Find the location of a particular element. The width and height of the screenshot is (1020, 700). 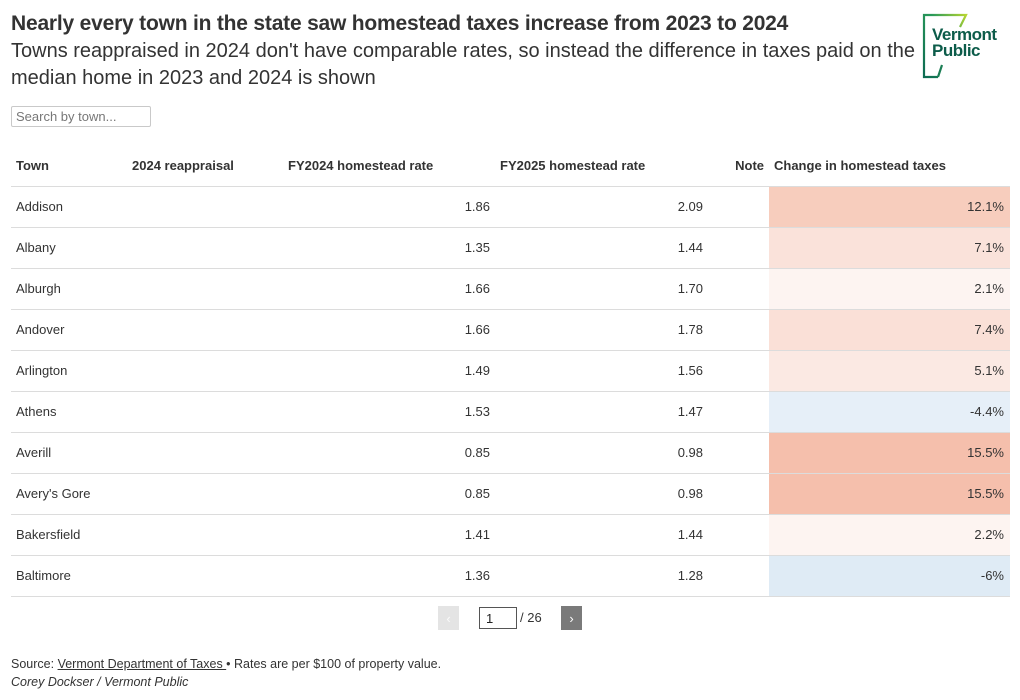

cell-town: Avery's Gore is located at coordinates (69, 494).